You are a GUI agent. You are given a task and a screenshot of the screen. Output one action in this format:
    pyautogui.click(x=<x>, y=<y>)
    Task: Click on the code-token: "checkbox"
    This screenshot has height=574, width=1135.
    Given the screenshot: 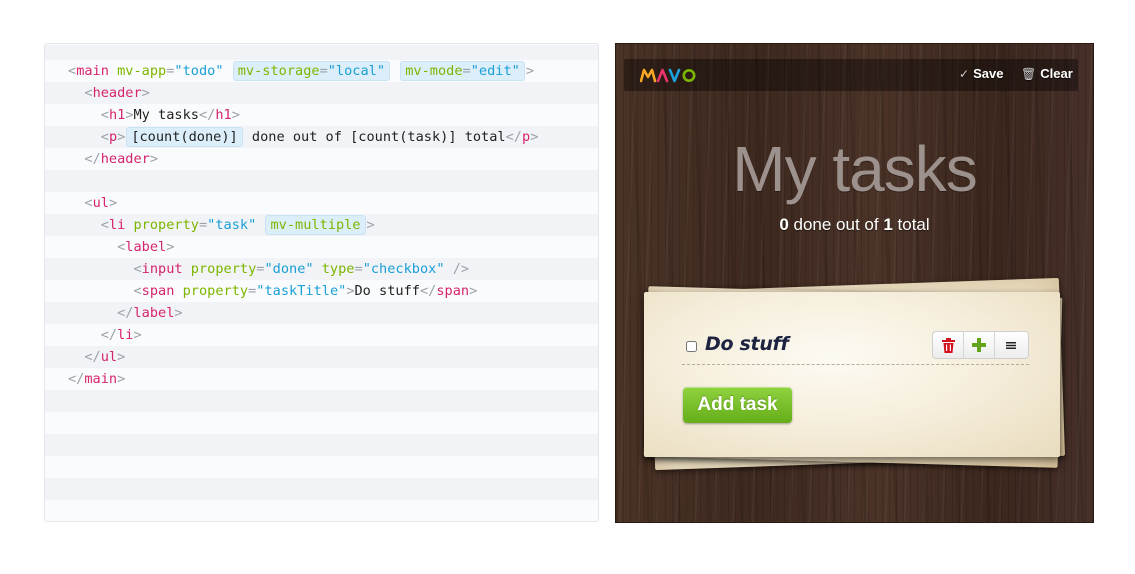 What is the action you would take?
    pyautogui.click(x=403, y=269)
    